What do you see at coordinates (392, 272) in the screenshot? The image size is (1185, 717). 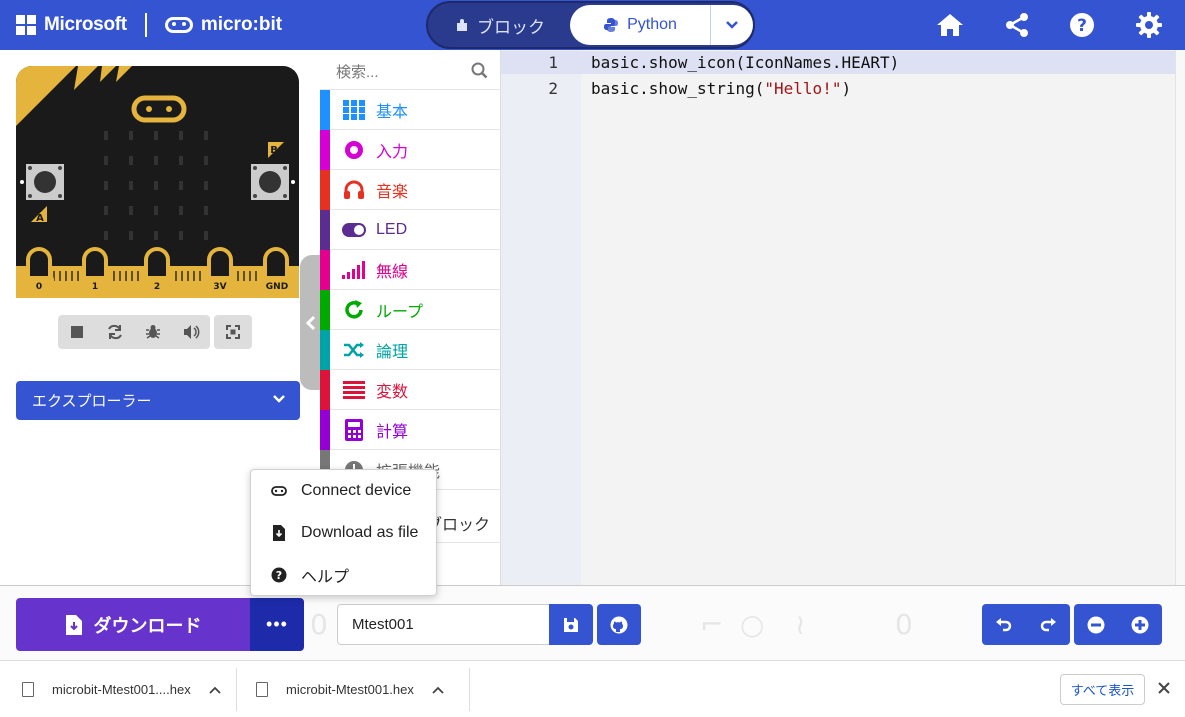 I see `category-label: 無線` at bounding box center [392, 272].